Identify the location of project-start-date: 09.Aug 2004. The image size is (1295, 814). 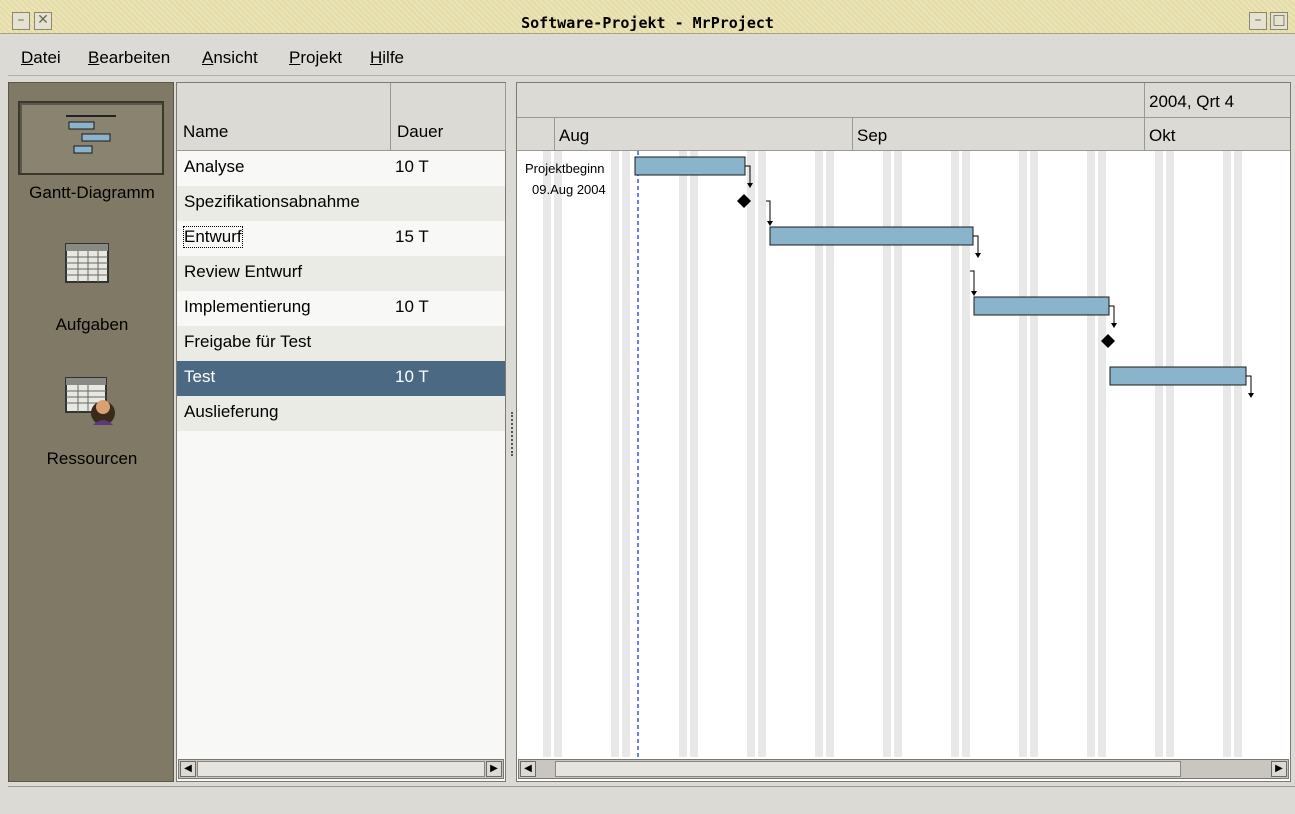
(569, 189).